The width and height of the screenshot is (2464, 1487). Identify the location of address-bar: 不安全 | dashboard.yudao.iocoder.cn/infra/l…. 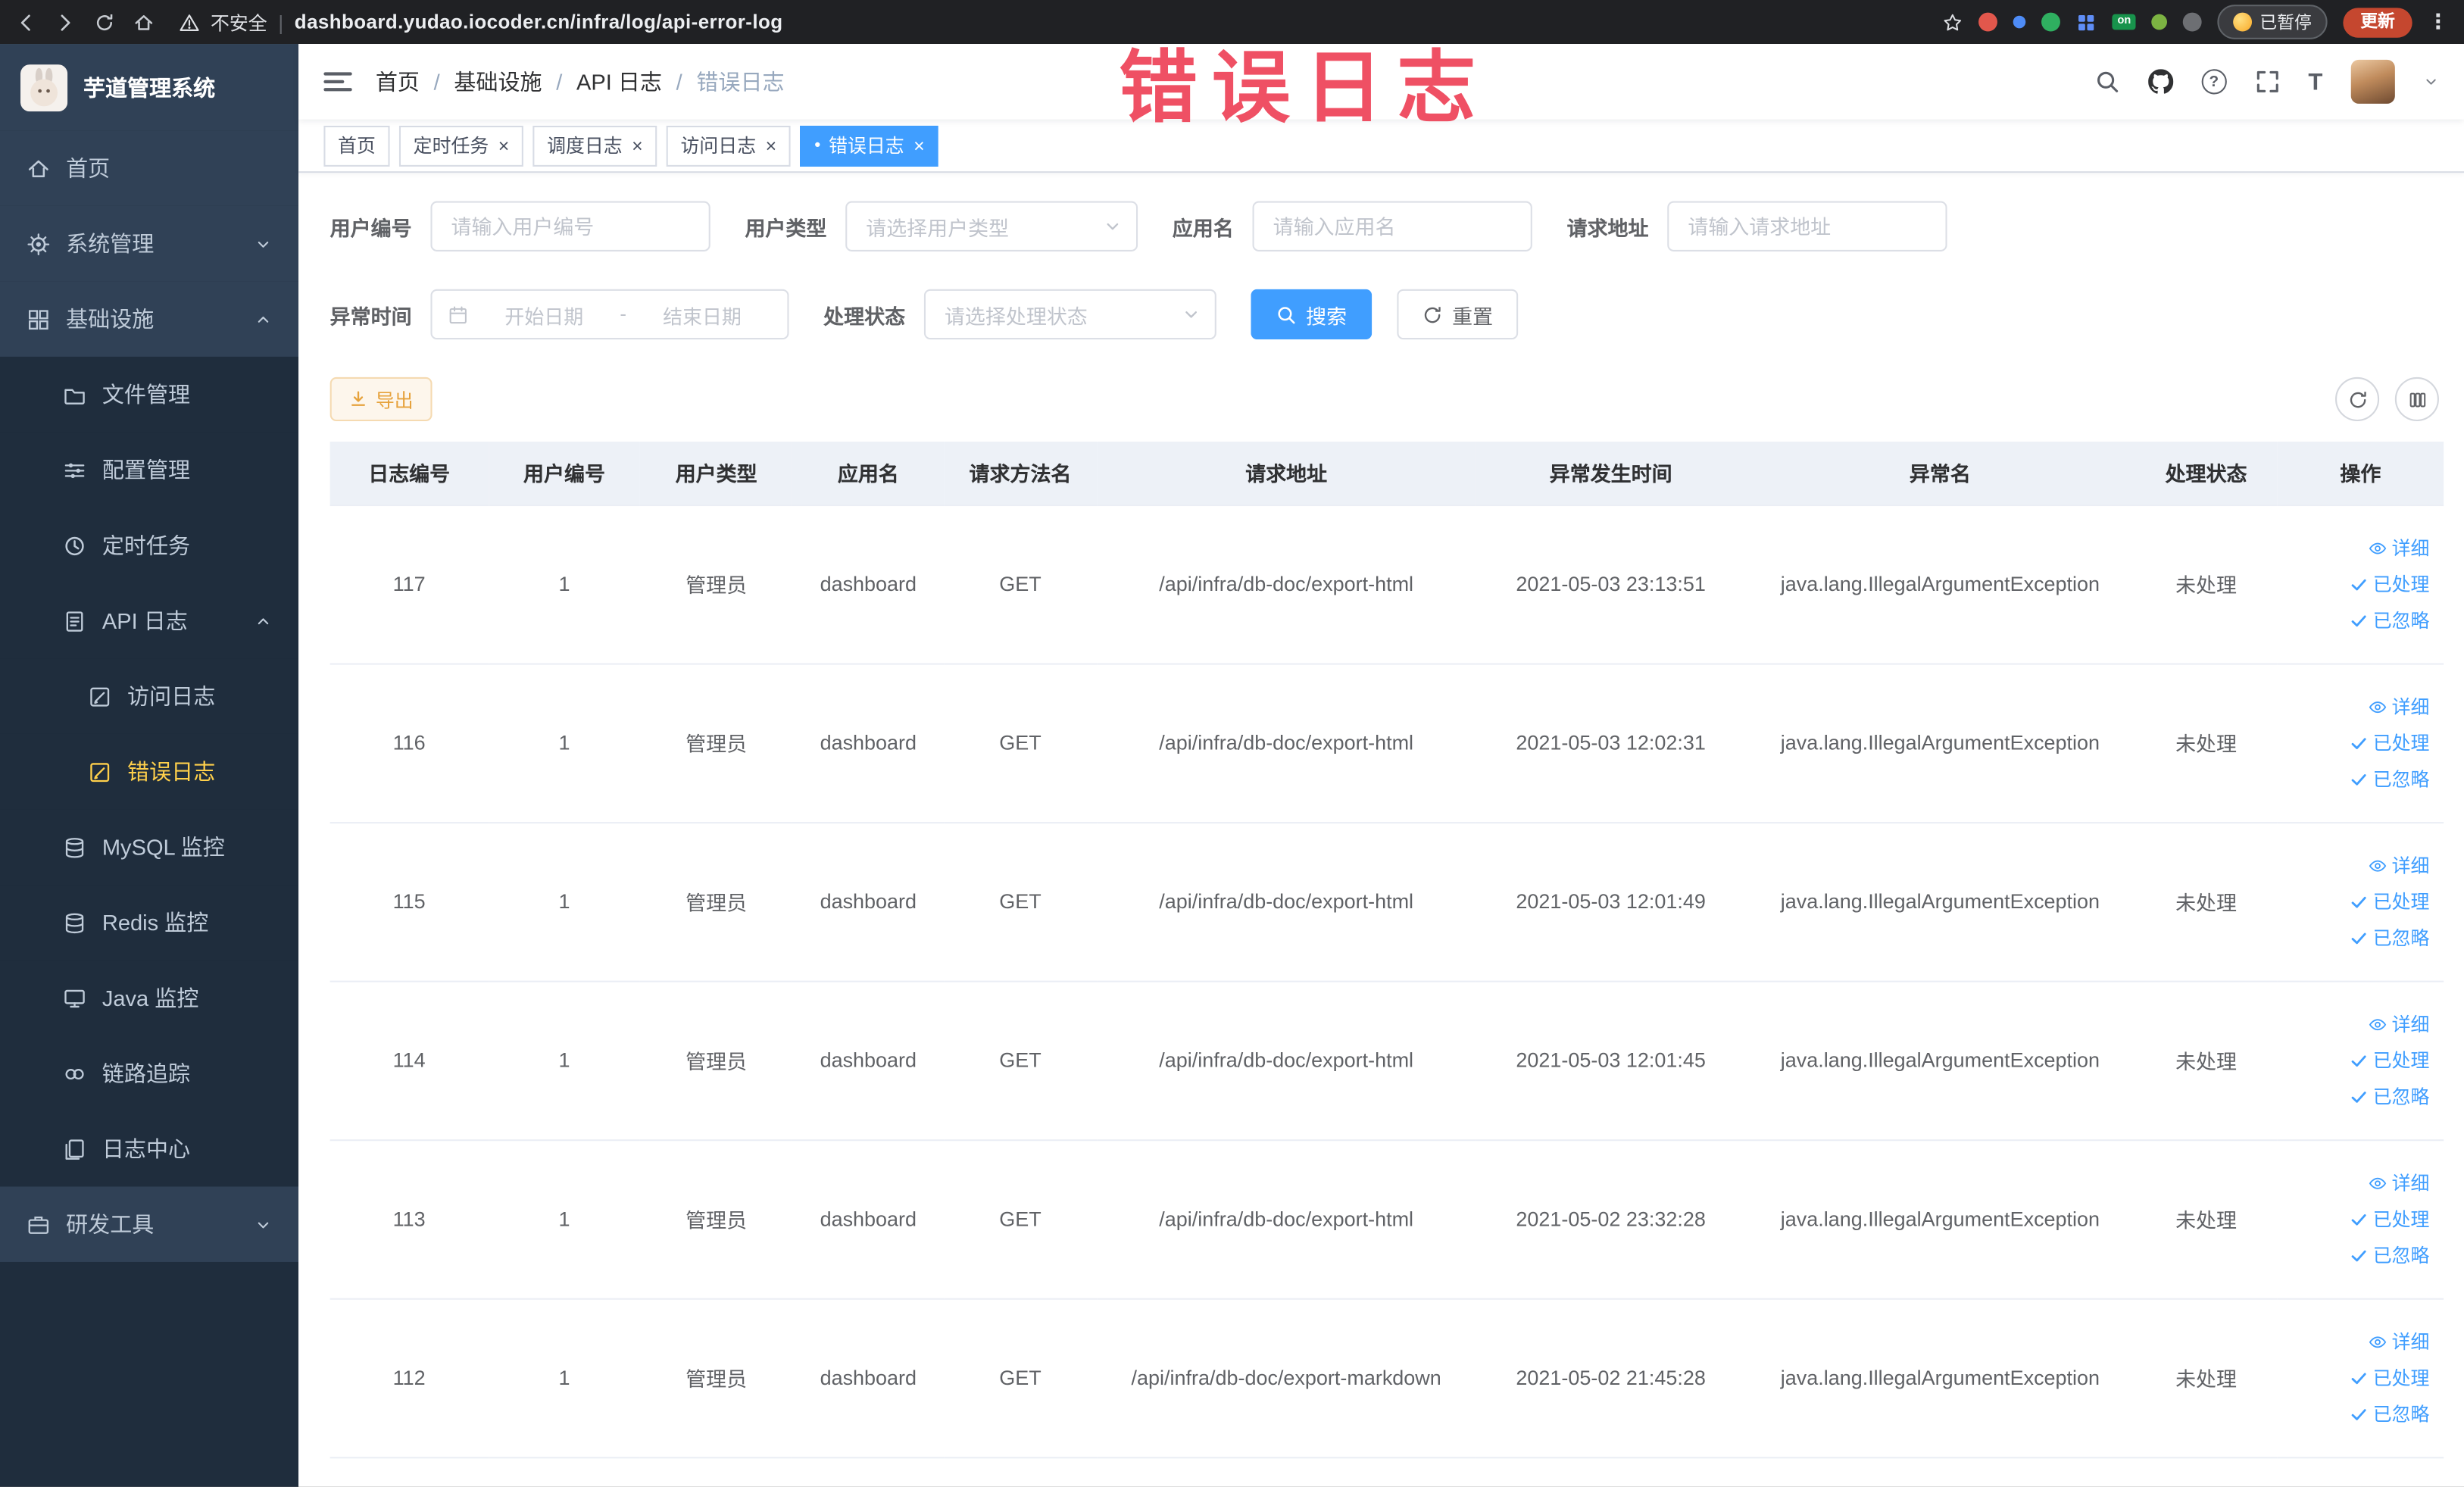
(481, 21).